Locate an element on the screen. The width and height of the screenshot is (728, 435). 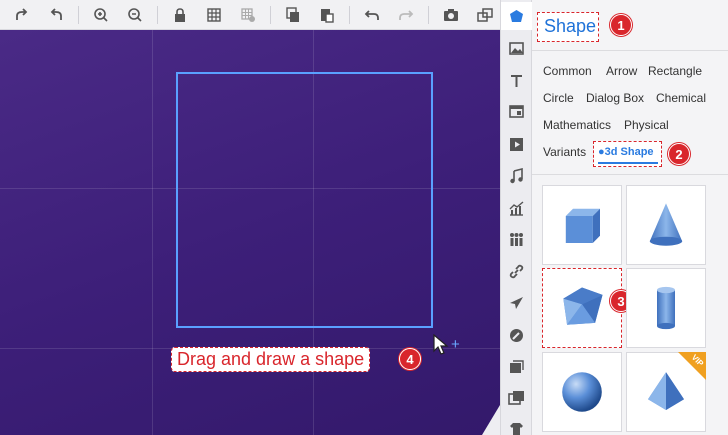
rail-chart-tab is located at coordinates (516, 208).